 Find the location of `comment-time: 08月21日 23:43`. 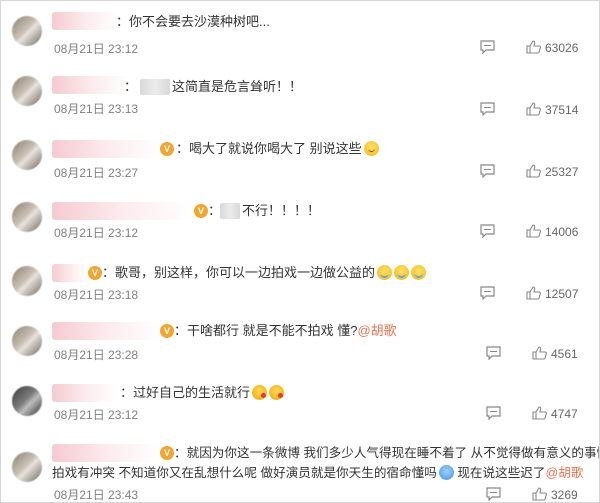

comment-time: 08月21日 23:43 is located at coordinates (96, 495).